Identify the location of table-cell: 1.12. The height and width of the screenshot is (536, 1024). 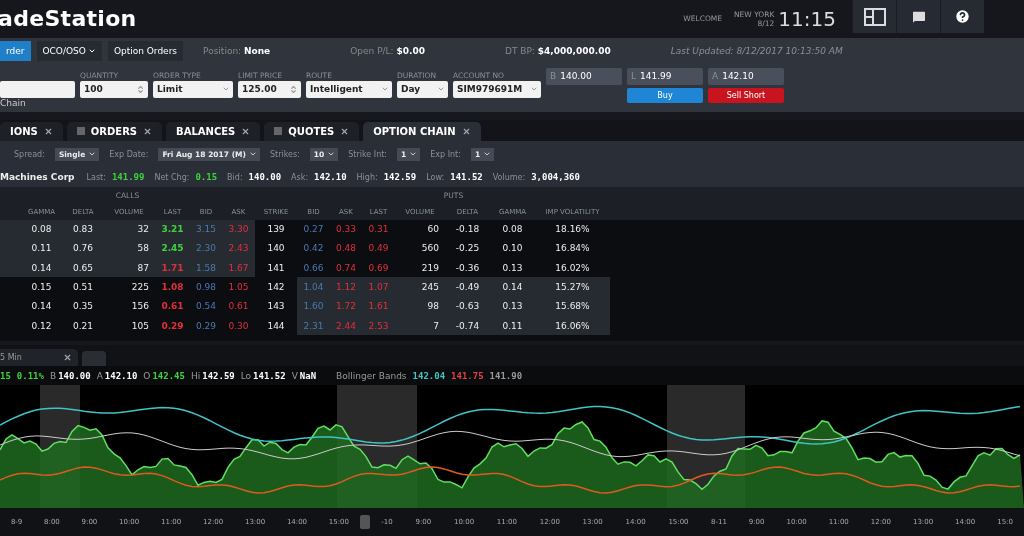
(346, 287).